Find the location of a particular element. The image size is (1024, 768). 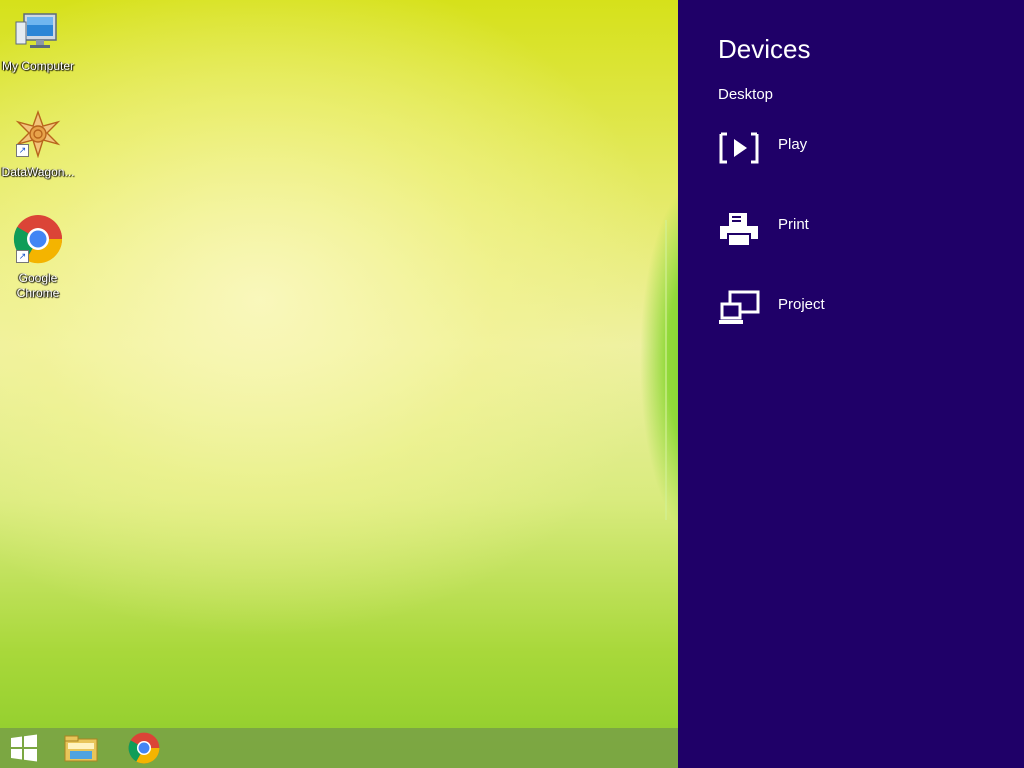

chrome-icon is located at coordinates (144, 748).